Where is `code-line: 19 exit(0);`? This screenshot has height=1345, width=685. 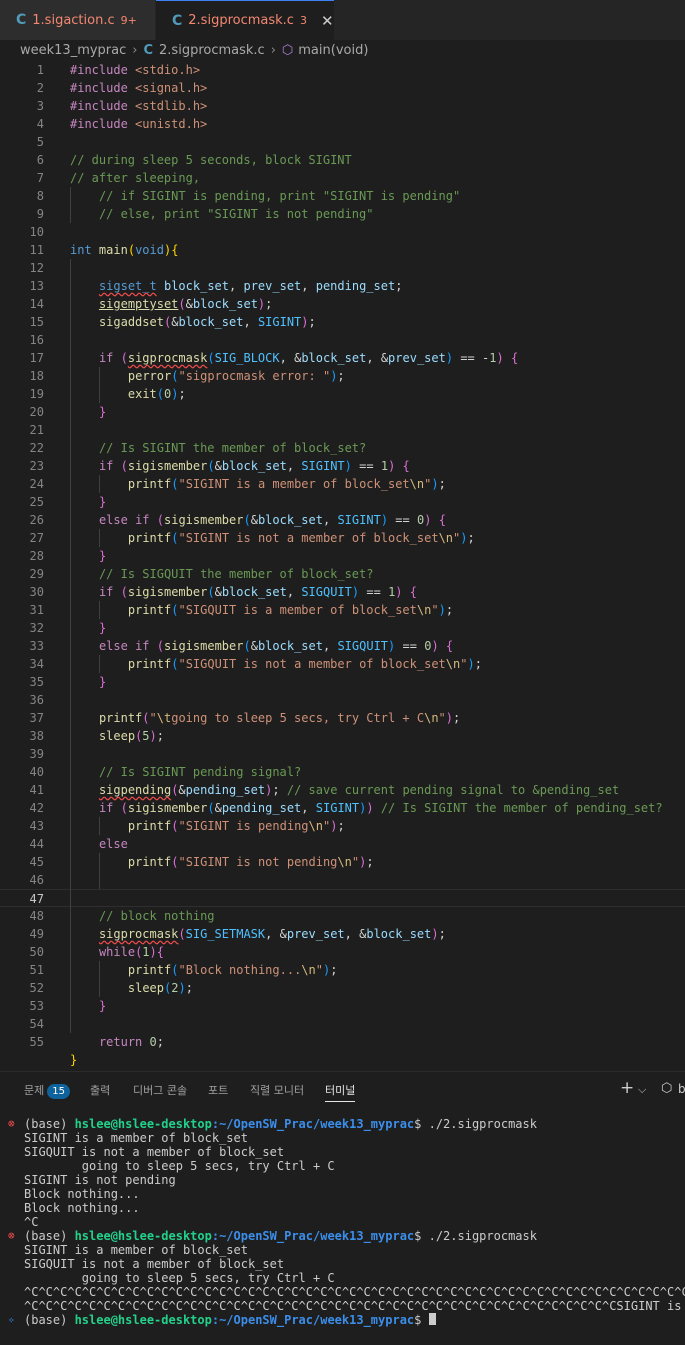 code-line: 19 exit(0); is located at coordinates (342, 394).